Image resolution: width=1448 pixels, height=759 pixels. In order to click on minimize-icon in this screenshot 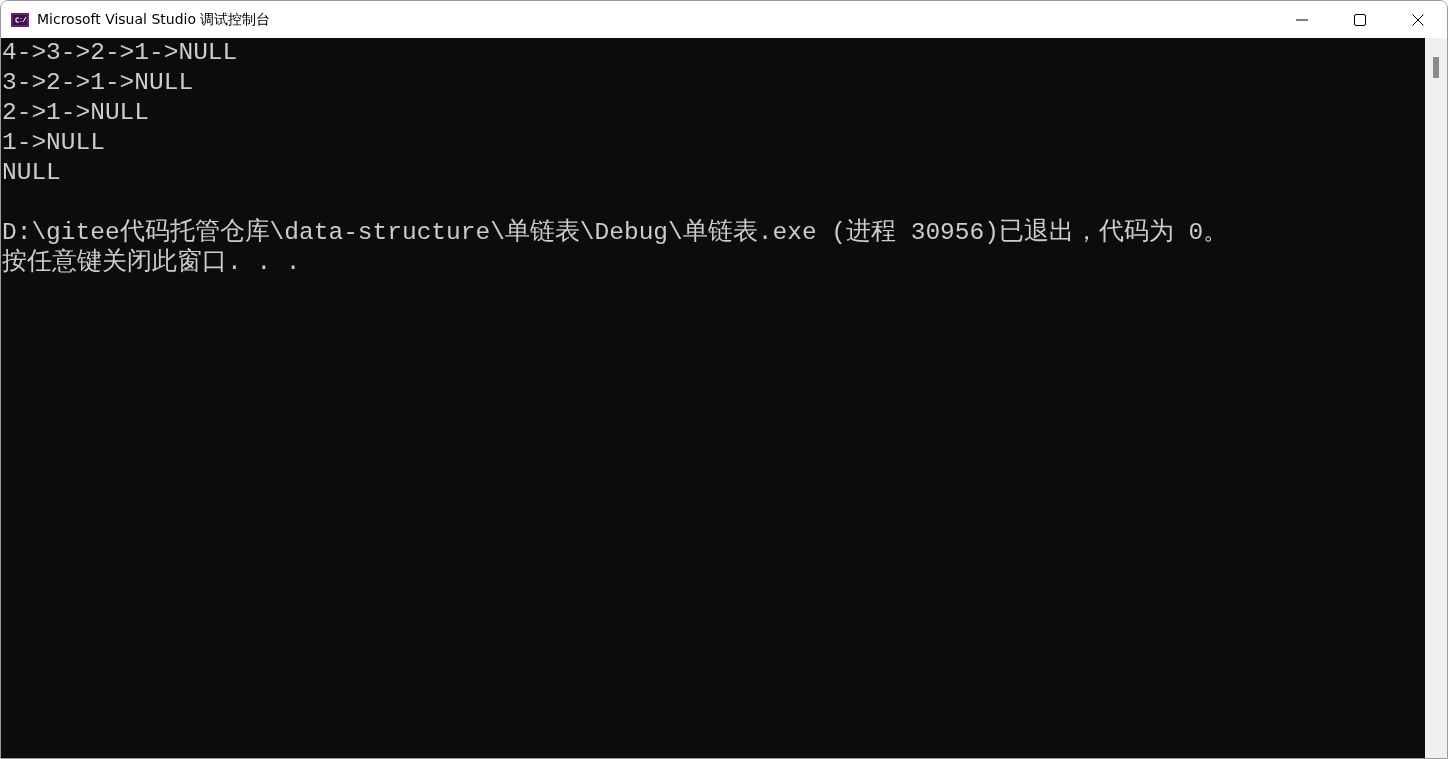, I will do `click(1302, 19)`.